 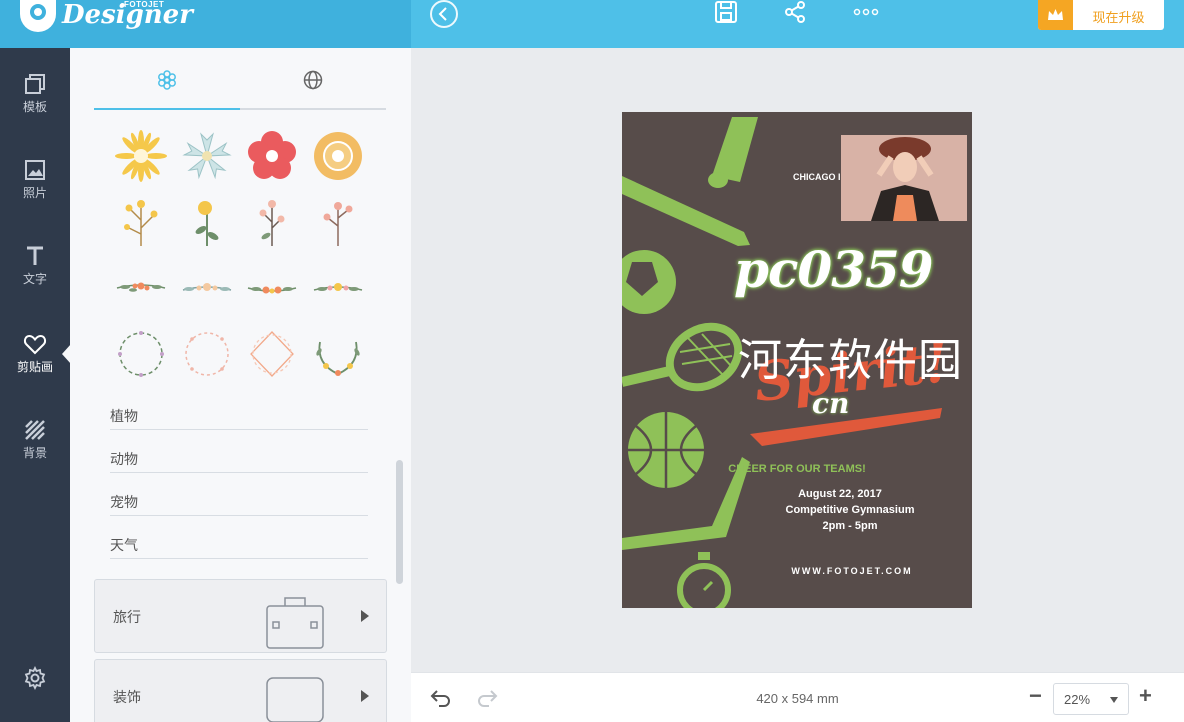 I want to click on card-label: 旅行, so click(x=127, y=617).